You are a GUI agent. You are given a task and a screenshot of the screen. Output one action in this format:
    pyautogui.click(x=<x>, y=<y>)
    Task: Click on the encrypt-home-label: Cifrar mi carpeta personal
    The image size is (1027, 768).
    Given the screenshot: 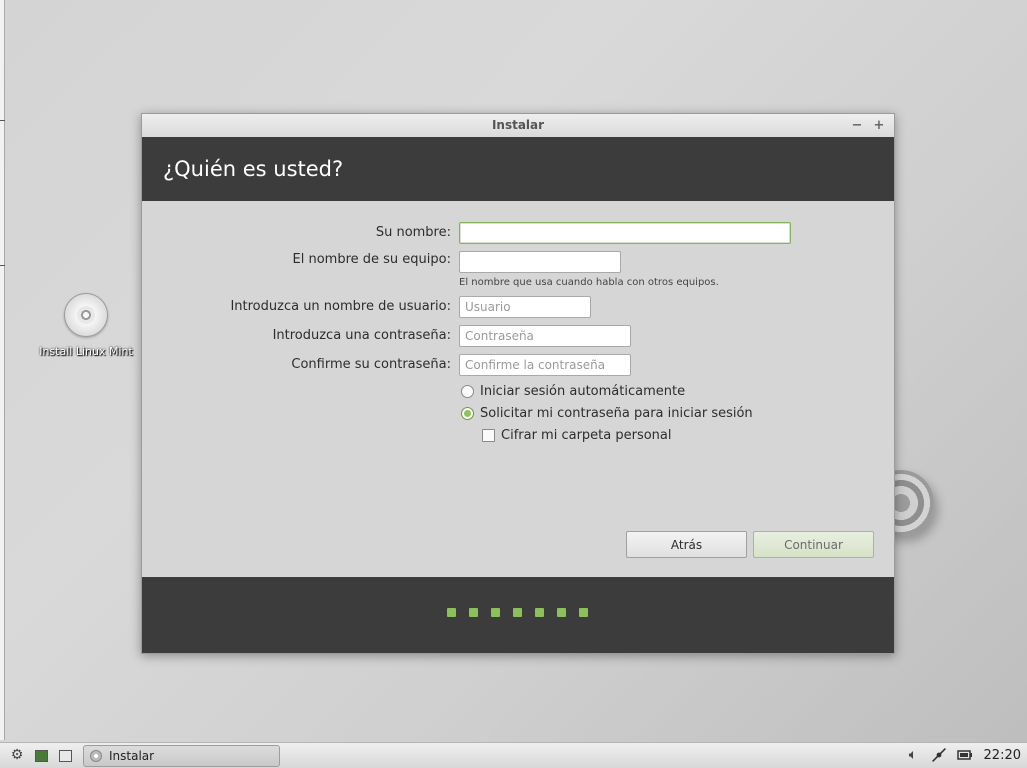 What is the action you would take?
    pyautogui.click(x=586, y=435)
    